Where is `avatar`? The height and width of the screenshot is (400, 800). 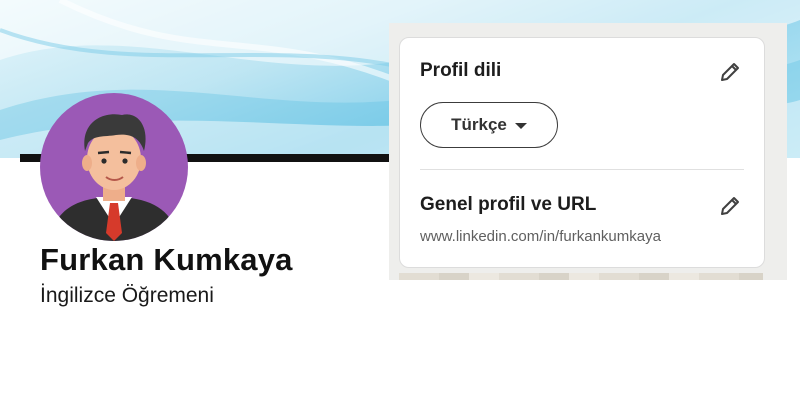
avatar is located at coordinates (114, 167).